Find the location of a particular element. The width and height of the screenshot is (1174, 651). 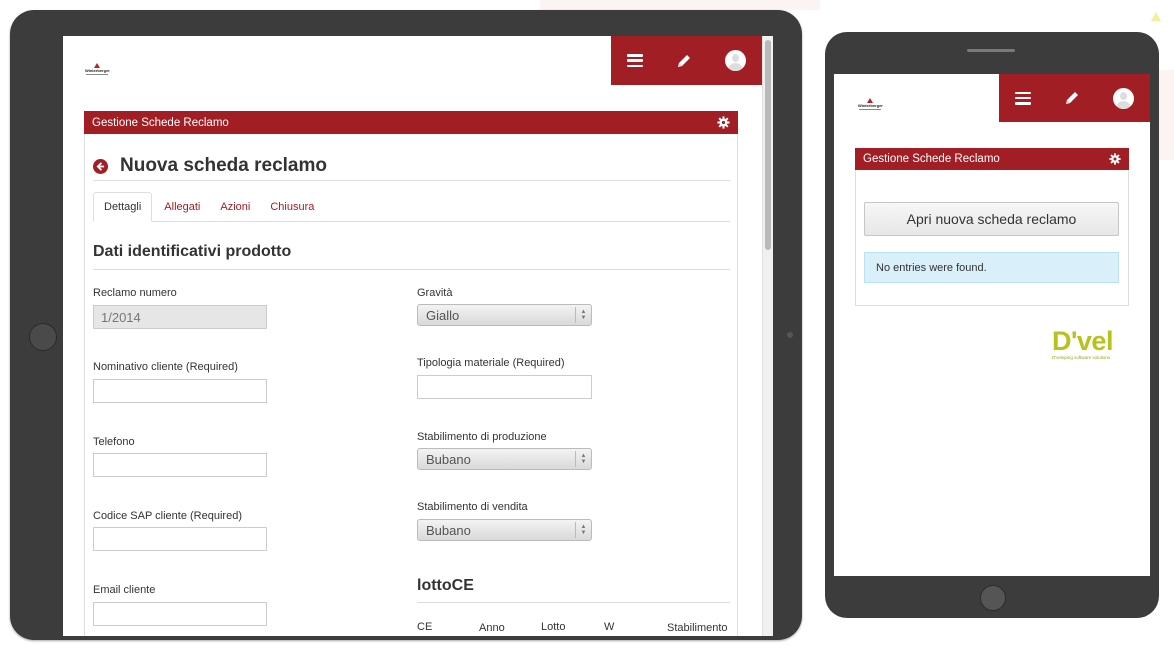

codice-sap-field is located at coordinates (180, 539).